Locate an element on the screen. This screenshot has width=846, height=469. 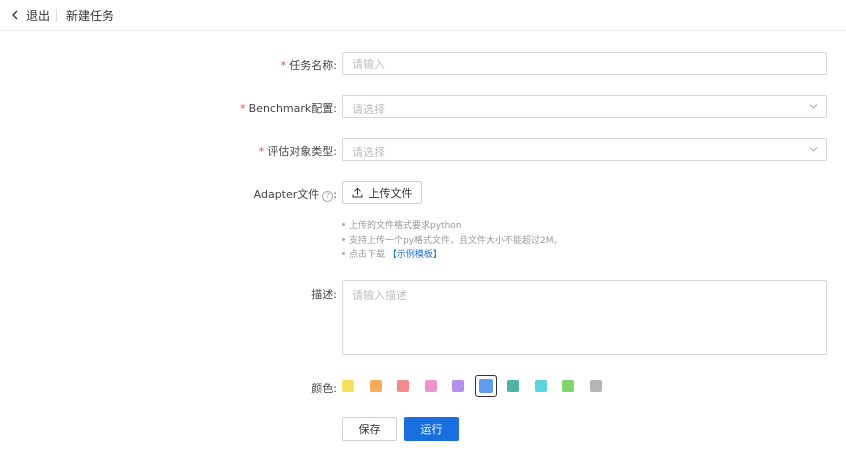
template-download-link: 【示例模板】 is located at coordinates (415, 255).